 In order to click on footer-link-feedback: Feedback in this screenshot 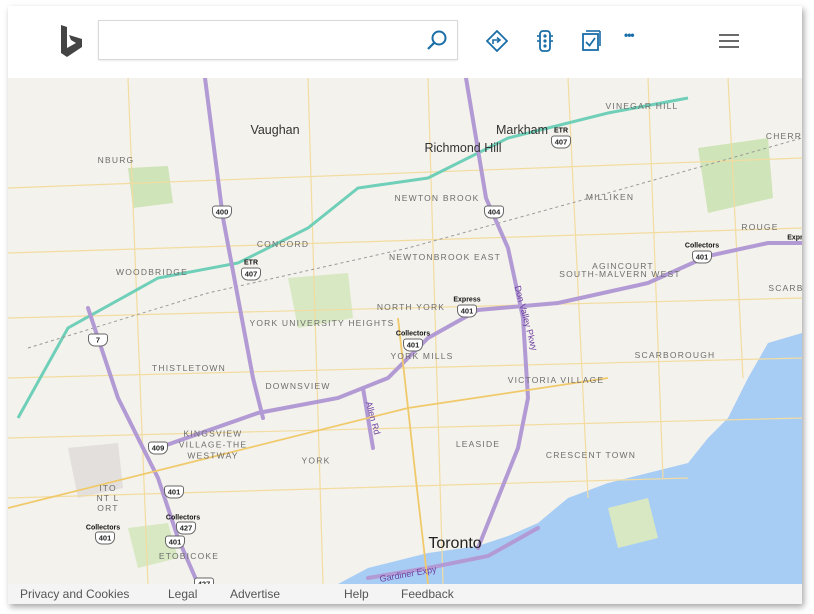, I will do `click(427, 594)`.